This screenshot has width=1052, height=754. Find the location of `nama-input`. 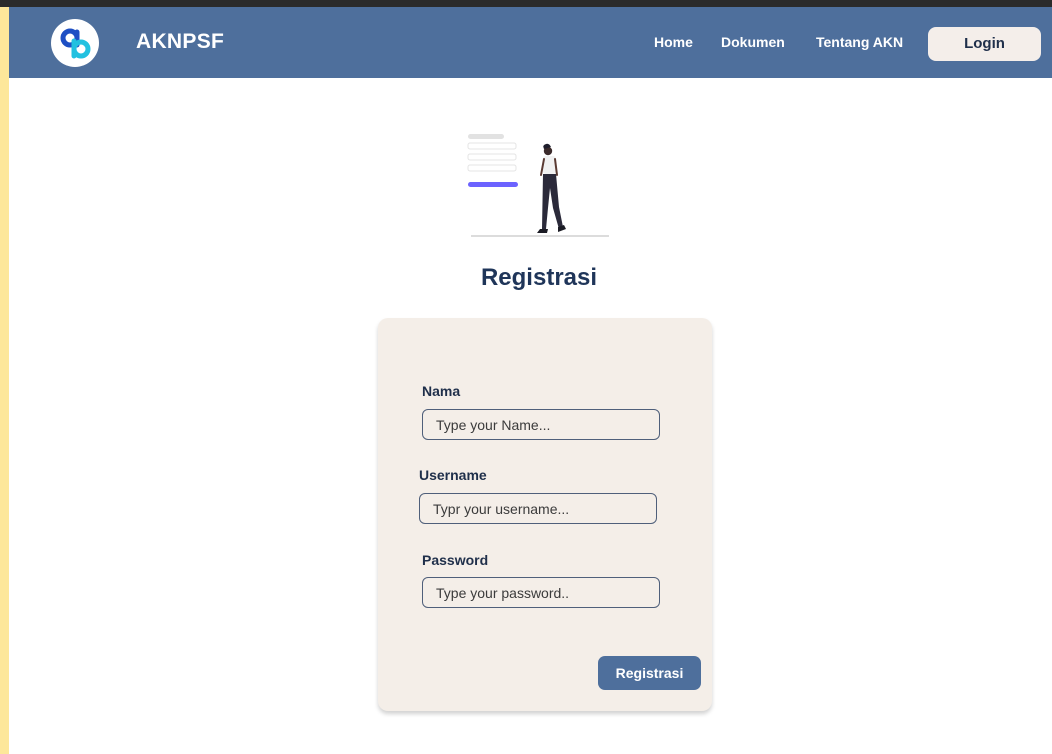

nama-input is located at coordinates (541, 424).